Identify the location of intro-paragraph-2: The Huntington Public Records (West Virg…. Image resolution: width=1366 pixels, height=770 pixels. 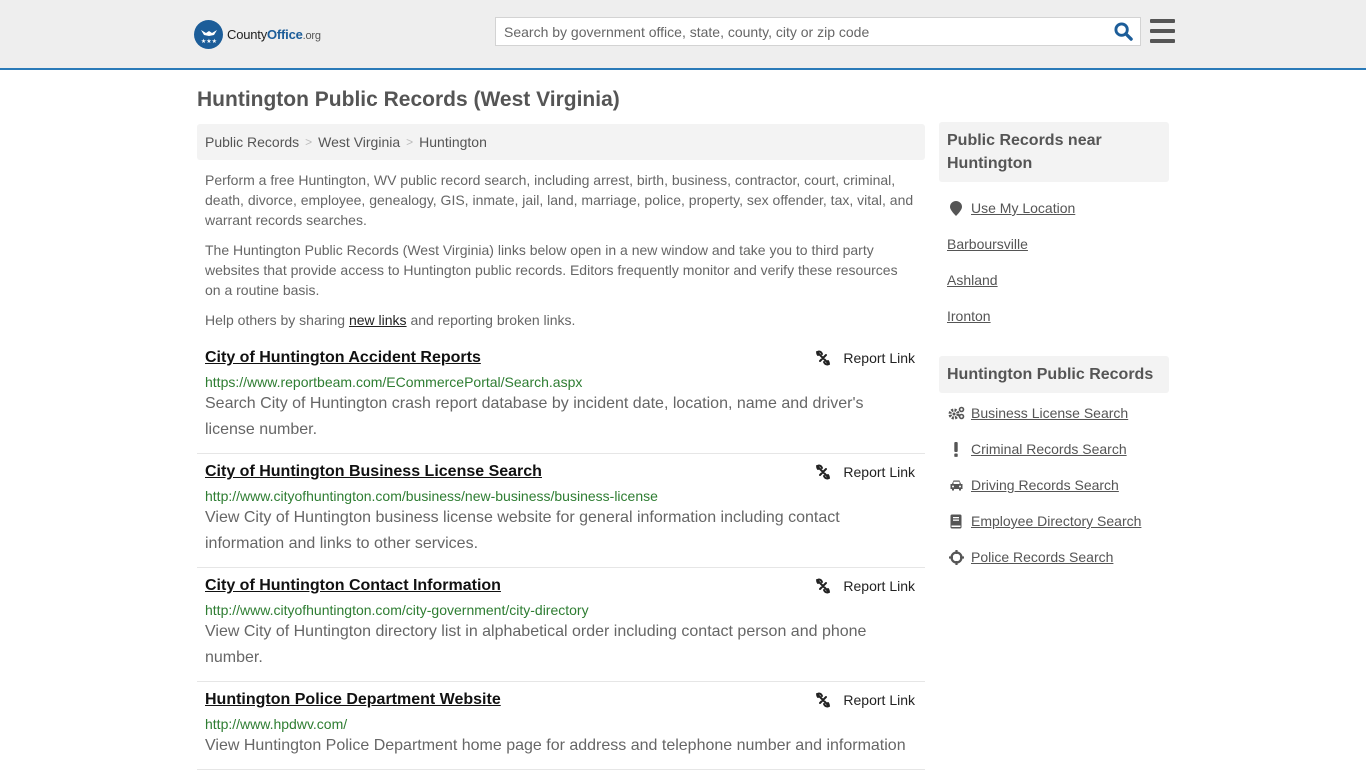
(551, 270).